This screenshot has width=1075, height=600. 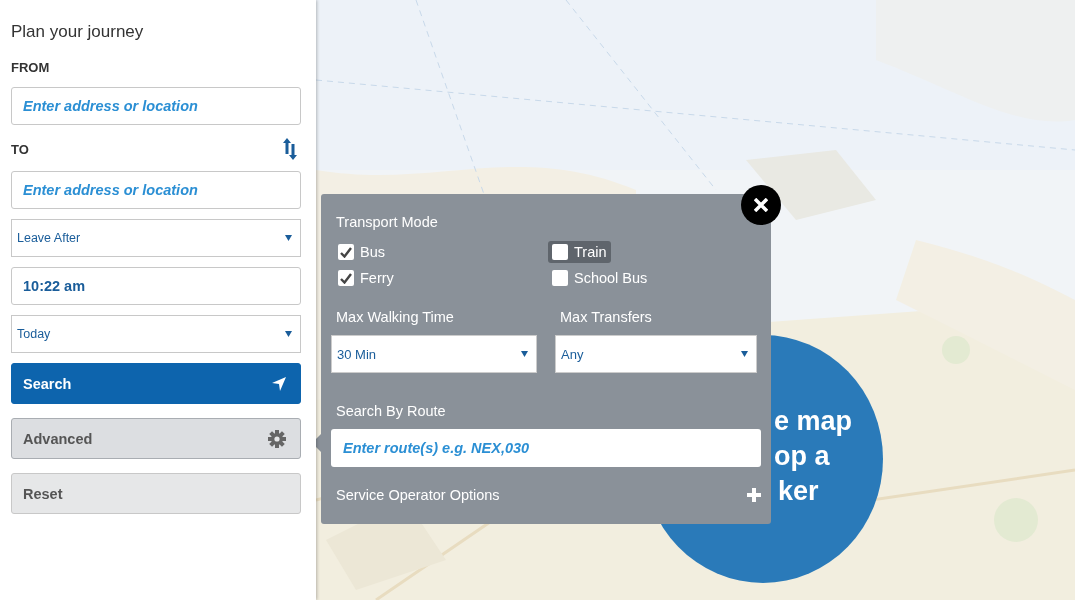 I want to click on from-field: Enter address or location, so click(x=156, y=106).